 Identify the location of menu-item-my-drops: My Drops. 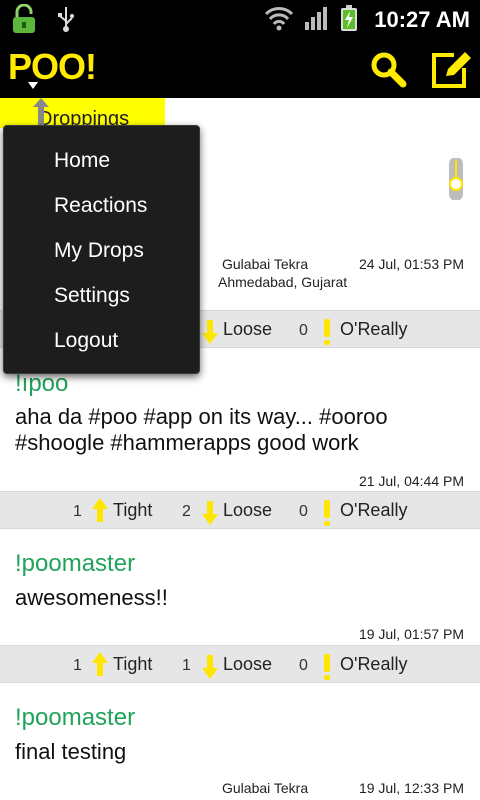
(101, 250).